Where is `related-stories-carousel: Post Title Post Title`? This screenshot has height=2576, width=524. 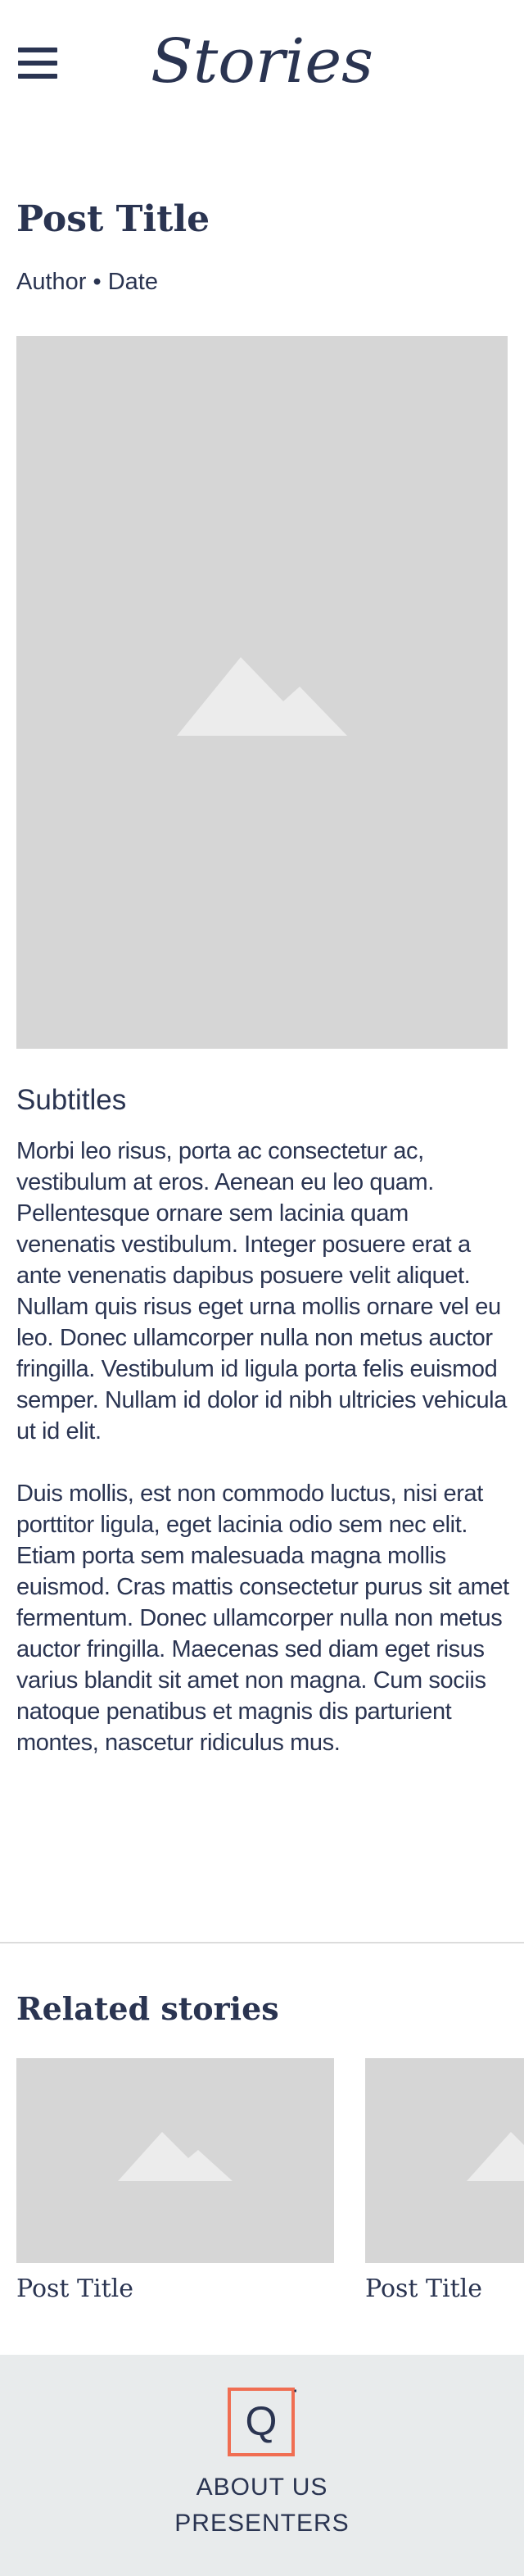
related-stories-carousel: Post Title Post Title is located at coordinates (262, 2185).